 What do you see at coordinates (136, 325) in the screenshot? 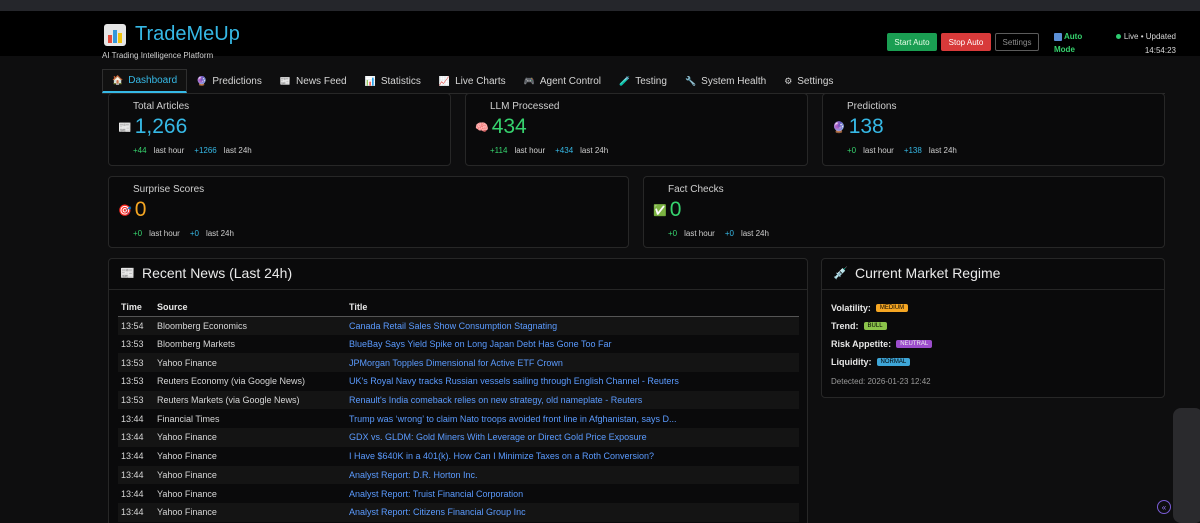
I see `cell-time: 13:54` at bounding box center [136, 325].